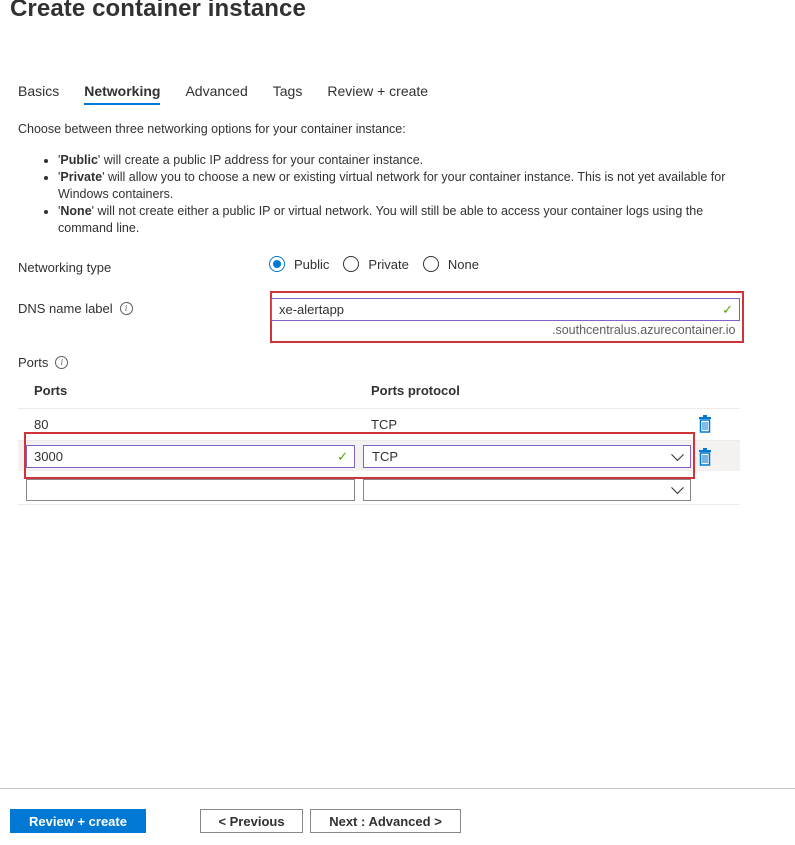 The width and height of the screenshot is (795, 845). I want to click on row1-protocol: TCP, so click(384, 424).